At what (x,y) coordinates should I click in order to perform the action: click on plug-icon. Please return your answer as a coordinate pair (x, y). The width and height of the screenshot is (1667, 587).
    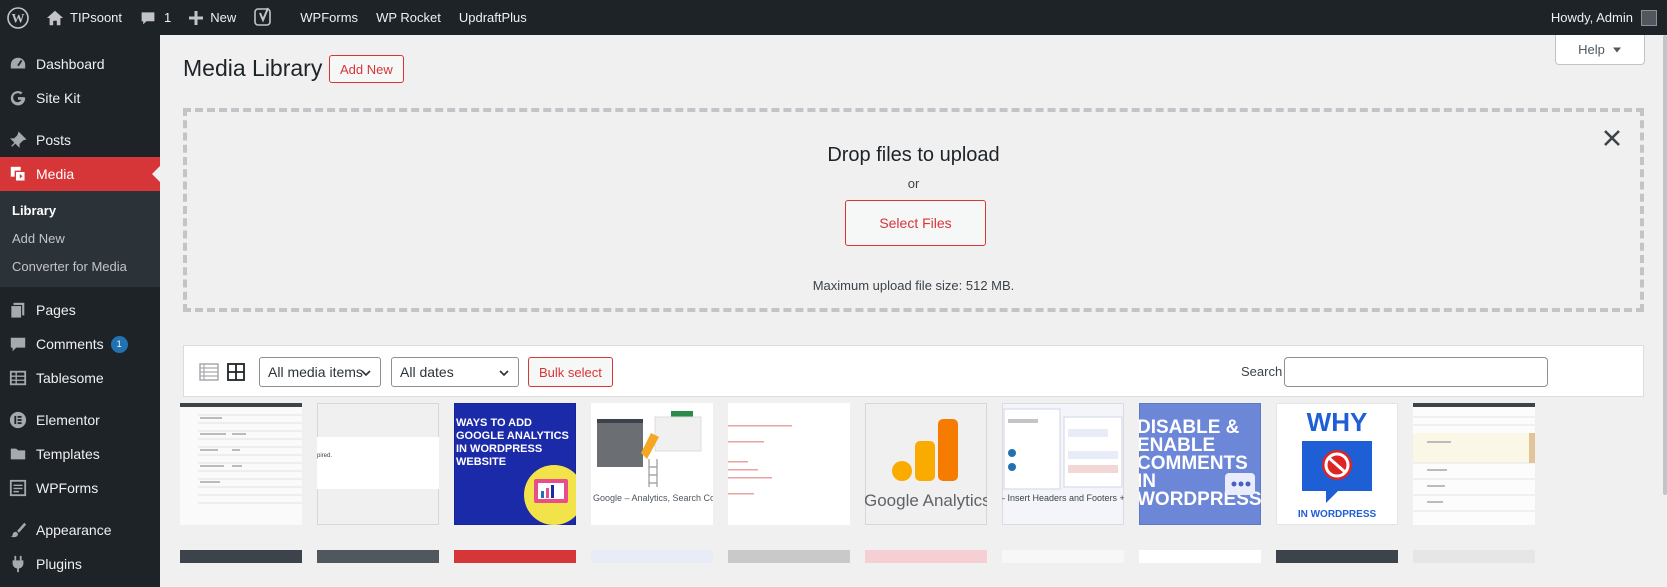
    Looking at the image, I should click on (18, 564).